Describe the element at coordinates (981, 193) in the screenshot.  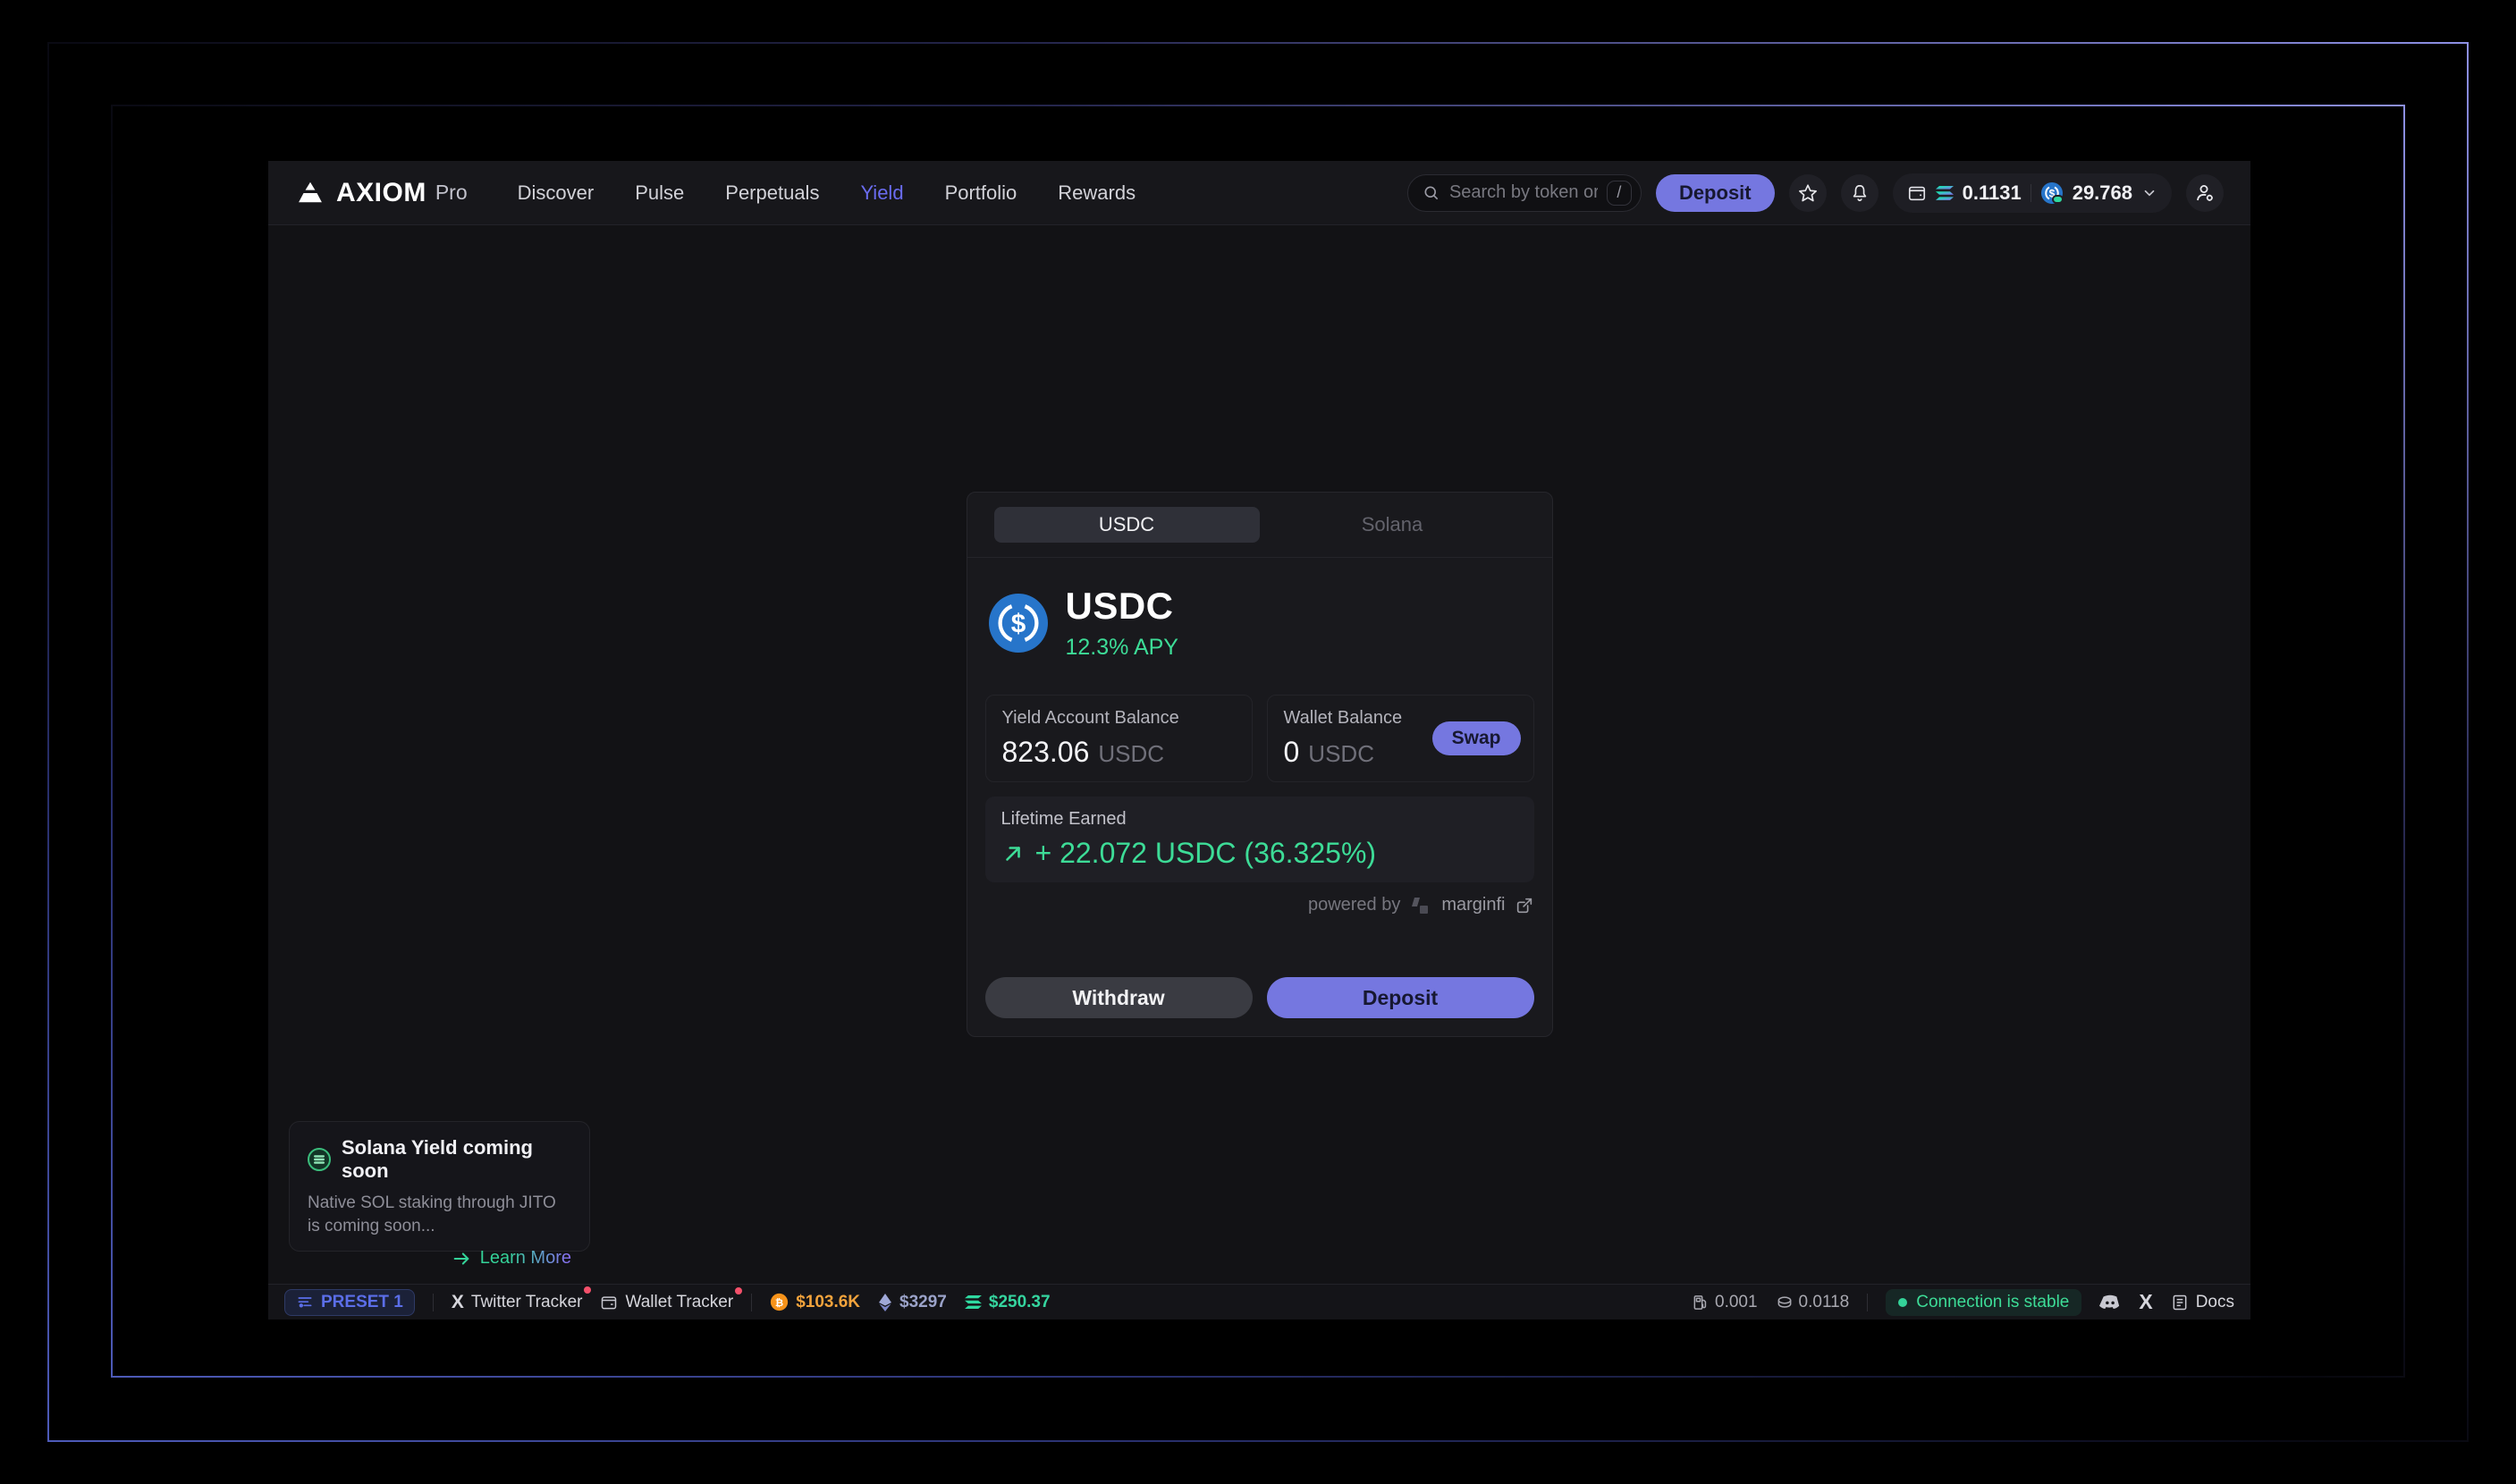
I see `nav-item-portfolio: Portfolio` at that location.